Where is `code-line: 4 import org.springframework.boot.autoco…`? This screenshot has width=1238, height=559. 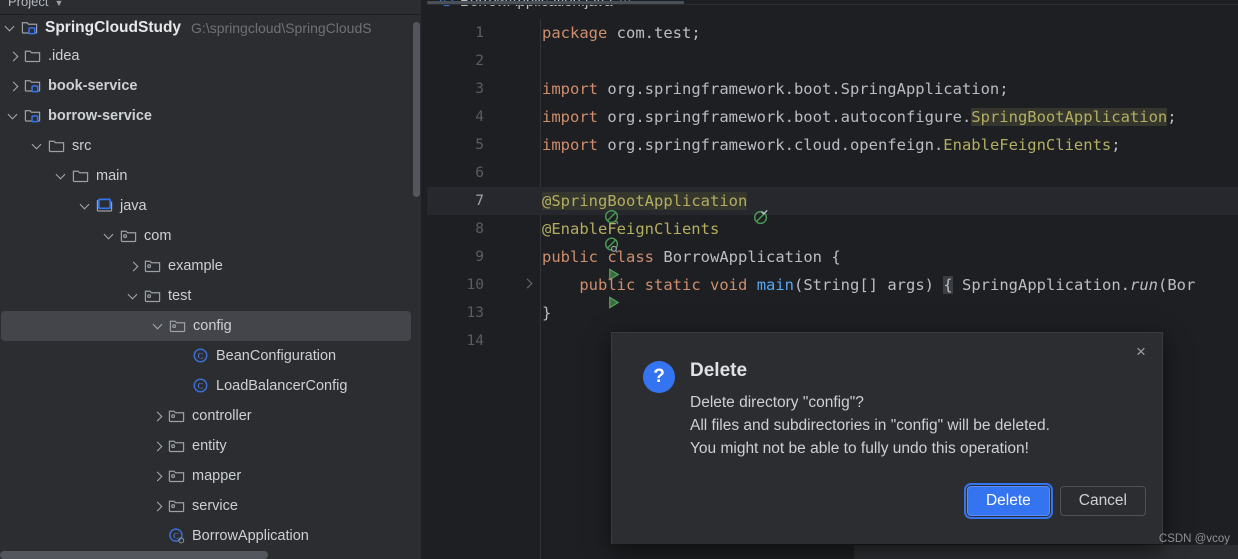 code-line: 4 import org.springframework.boot.autoco… is located at coordinates (832, 117).